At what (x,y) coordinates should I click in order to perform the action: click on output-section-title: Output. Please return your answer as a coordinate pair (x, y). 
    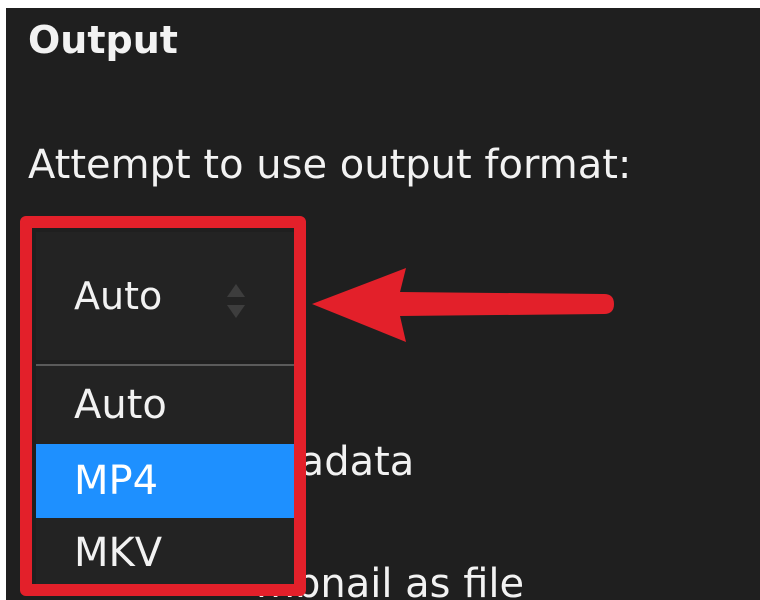
    Looking at the image, I should click on (103, 40).